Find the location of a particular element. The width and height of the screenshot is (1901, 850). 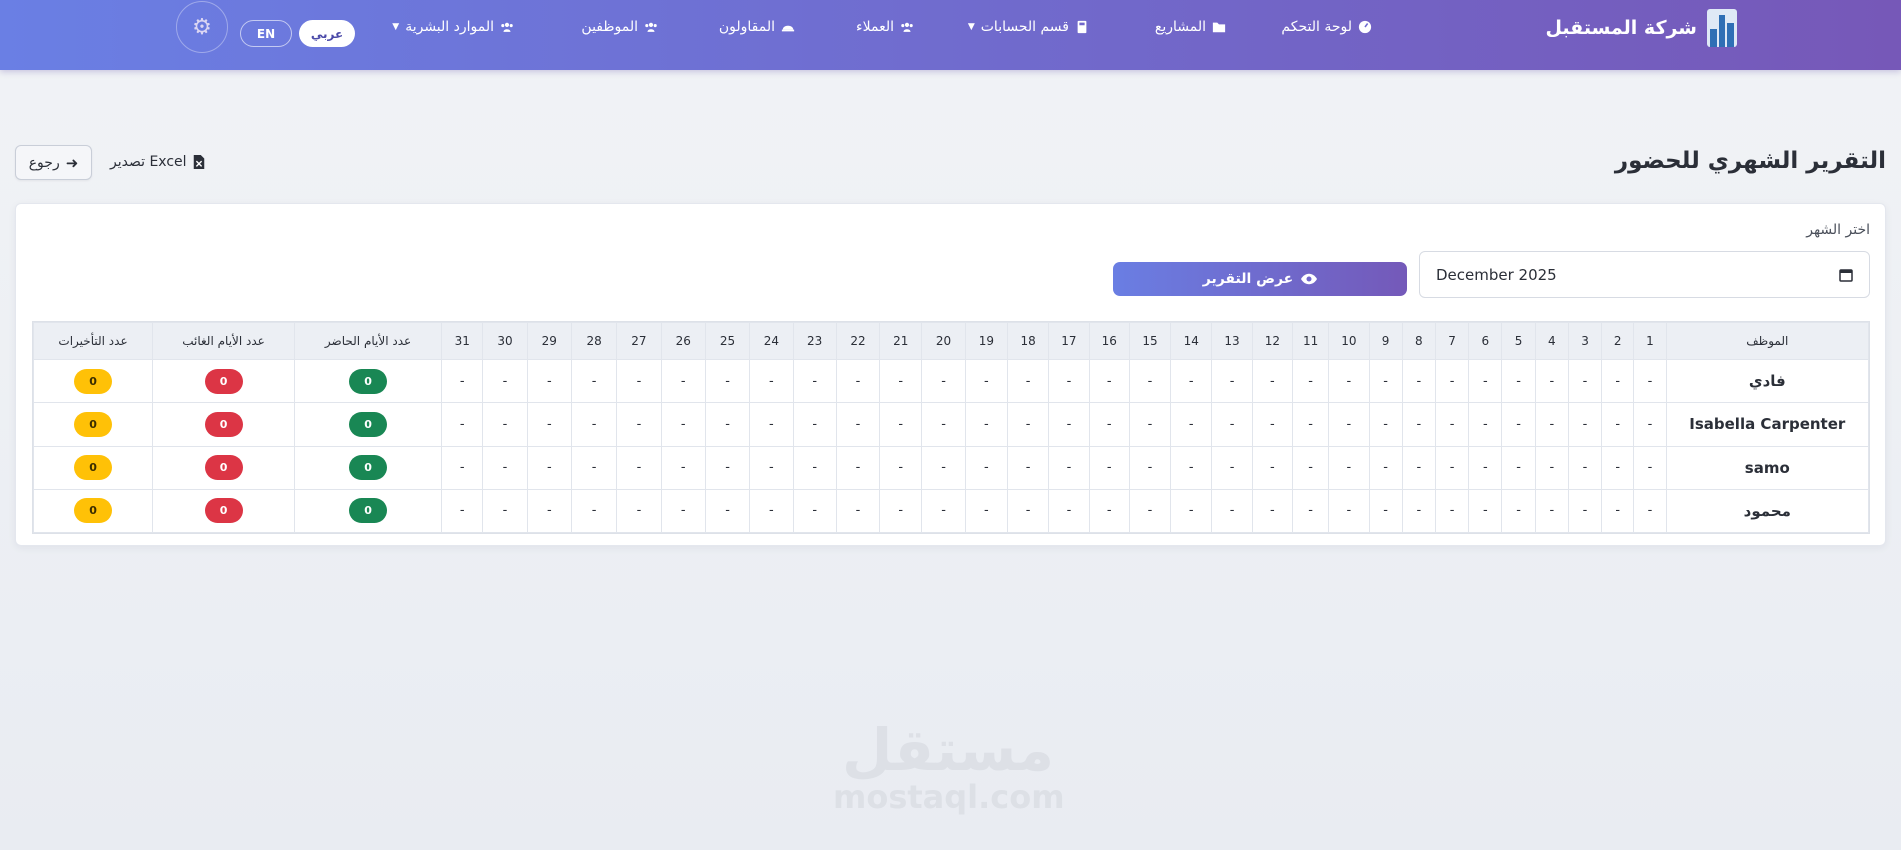

export-excel-button: تصدير Excel is located at coordinates (157, 162).